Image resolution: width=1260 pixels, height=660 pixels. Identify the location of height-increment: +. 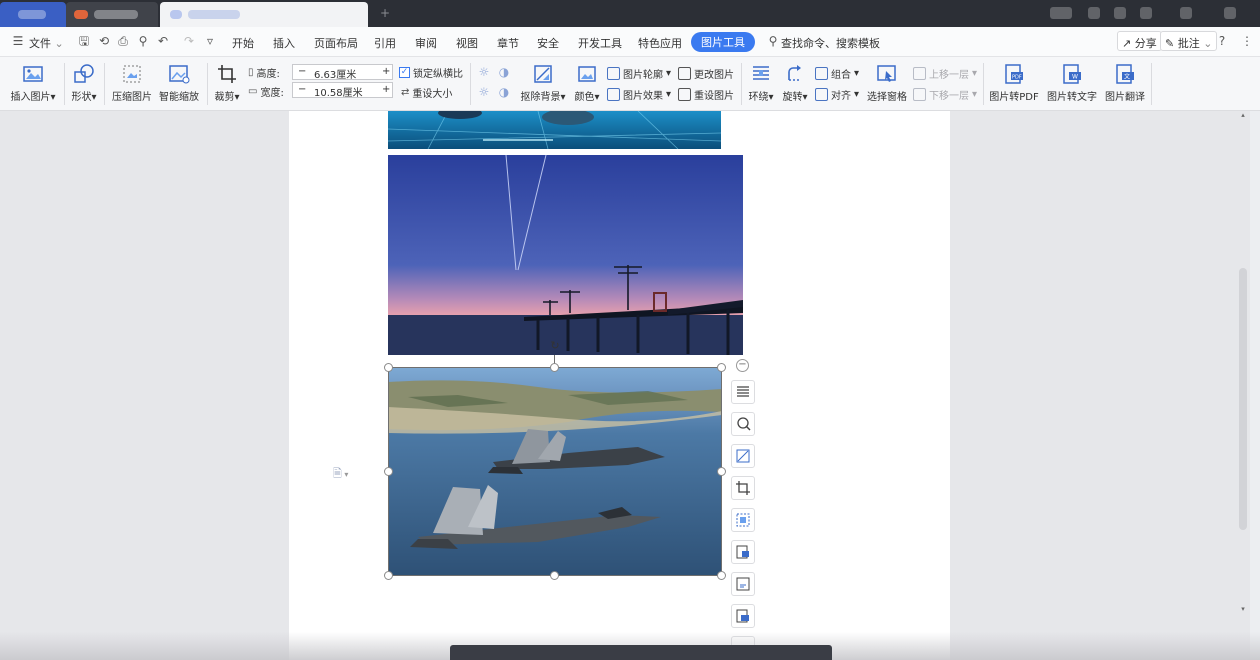
(386, 71).